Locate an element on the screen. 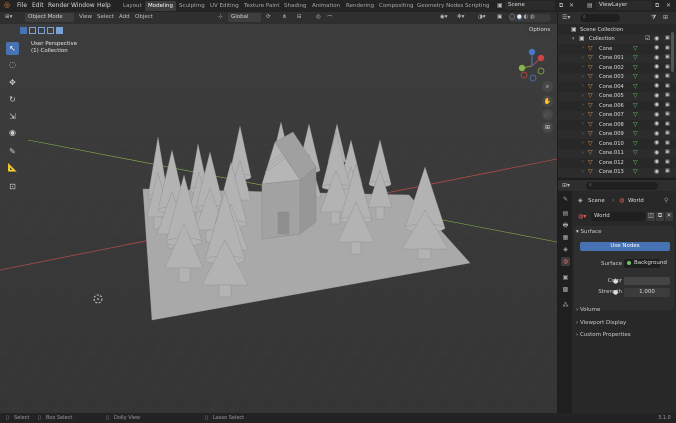 The height and width of the screenshot is (423, 676). texture-tab-icon: ▩ is located at coordinates (565, 289).